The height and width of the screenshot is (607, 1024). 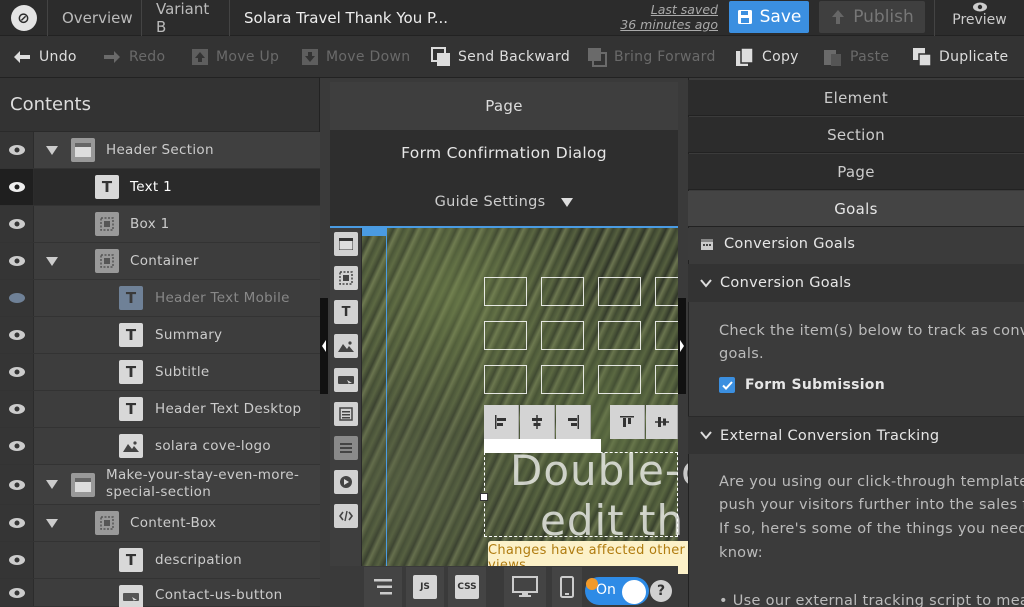 What do you see at coordinates (767, 57) in the screenshot?
I see `copy-button: Copy` at bounding box center [767, 57].